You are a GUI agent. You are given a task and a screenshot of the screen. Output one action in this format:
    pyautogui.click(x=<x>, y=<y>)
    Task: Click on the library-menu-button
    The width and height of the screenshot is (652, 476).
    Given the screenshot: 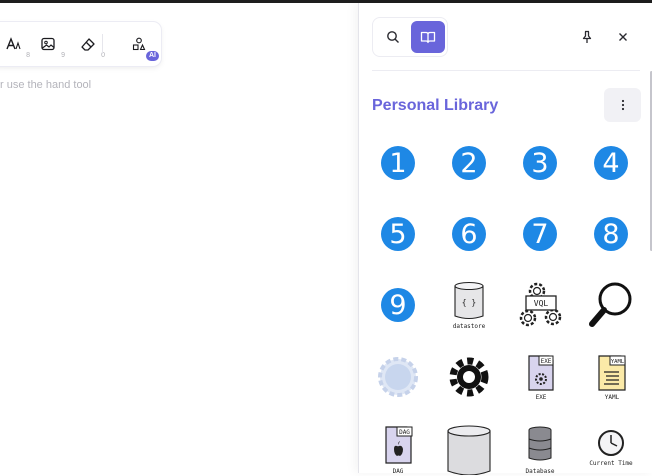 What is the action you would take?
    pyautogui.click(x=622, y=105)
    